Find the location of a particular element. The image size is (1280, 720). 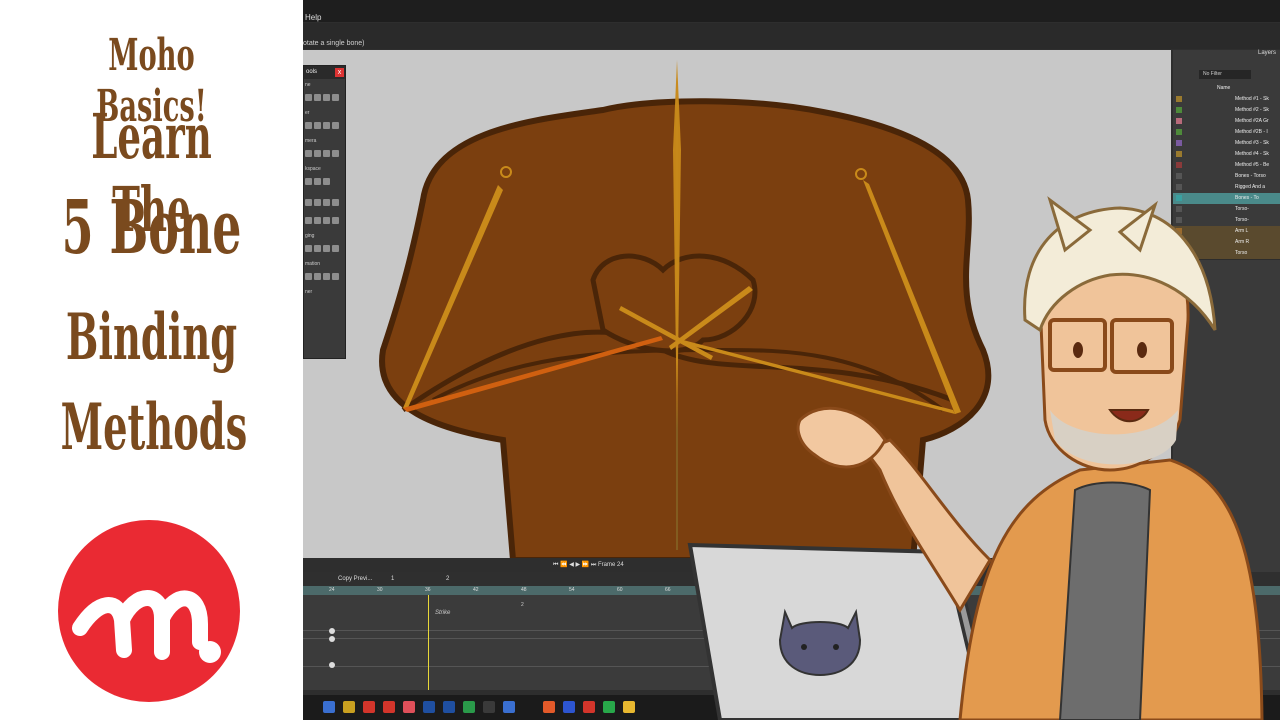

ruler-tick-label: 30 is located at coordinates (380, 590).